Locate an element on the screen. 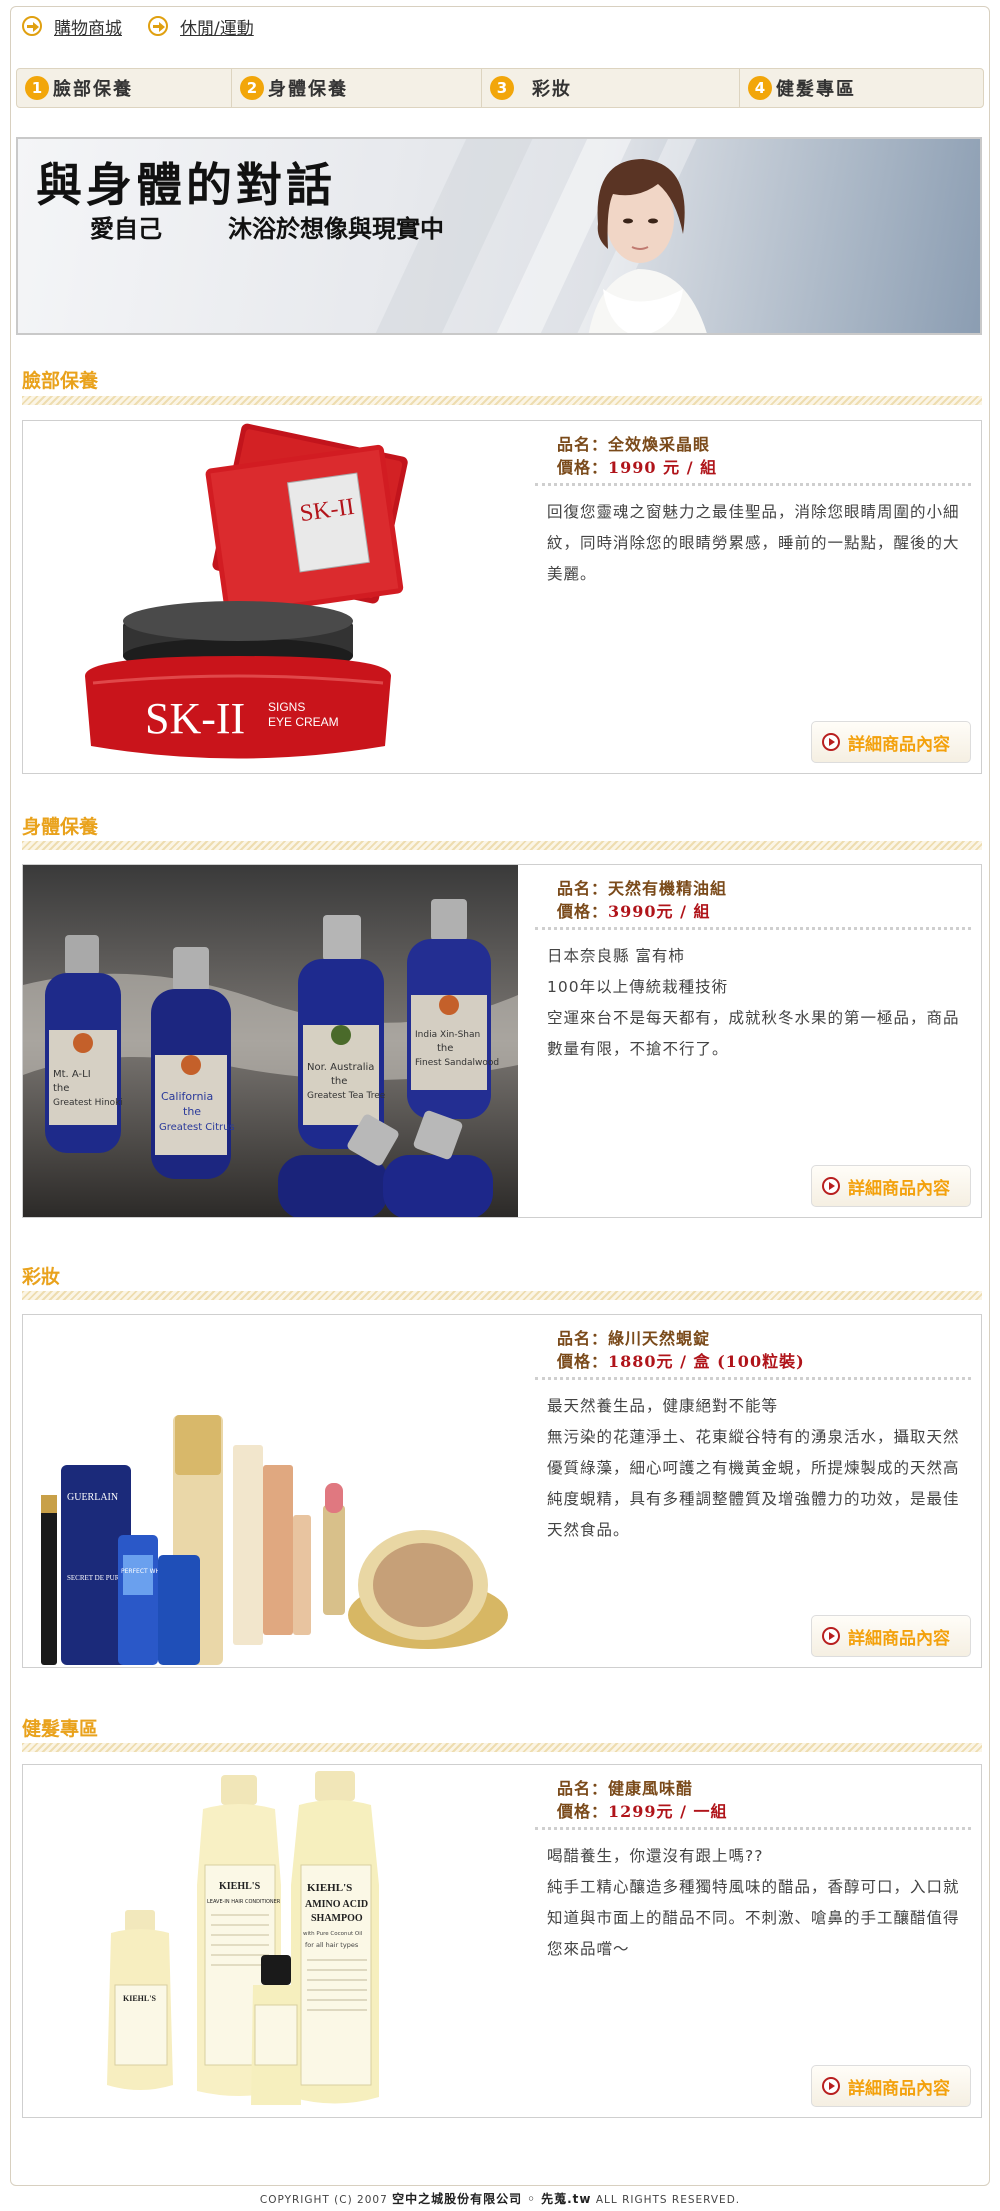 This screenshot has width=1000, height=2211. brand-text: GUERLAIN is located at coordinates (92, 1497).